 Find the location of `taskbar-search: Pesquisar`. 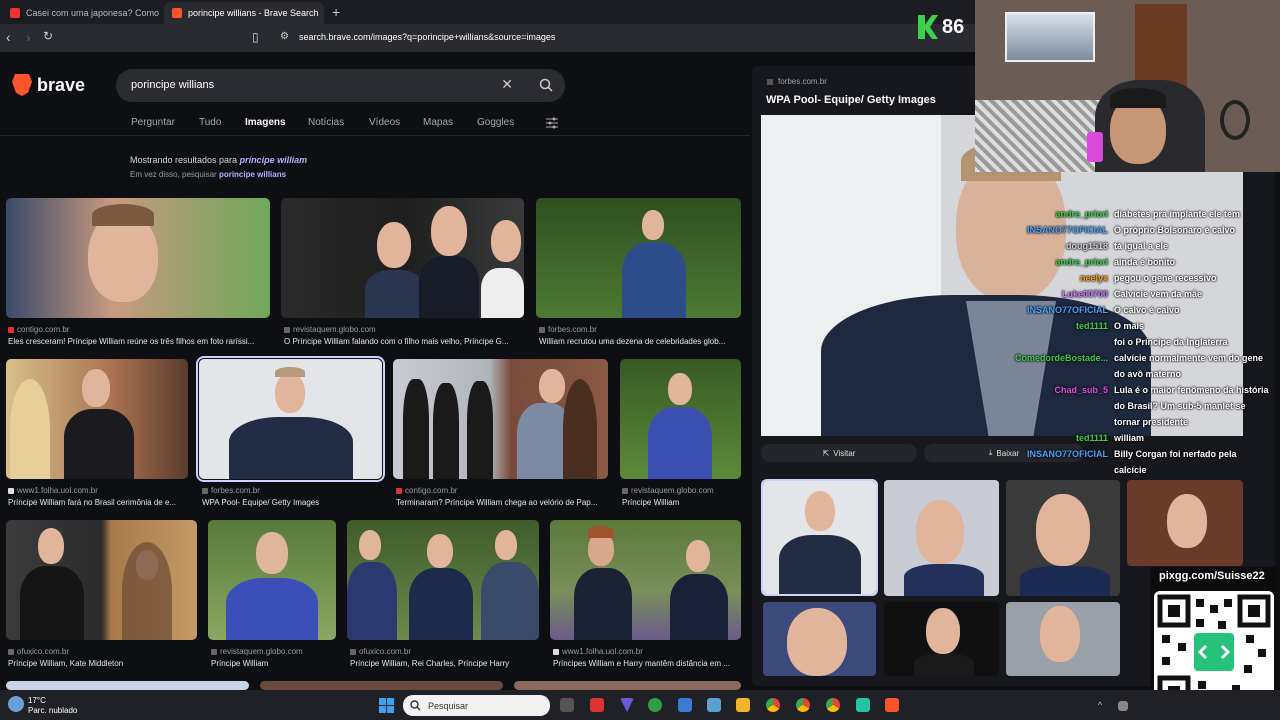

taskbar-search: Pesquisar is located at coordinates (476, 705).